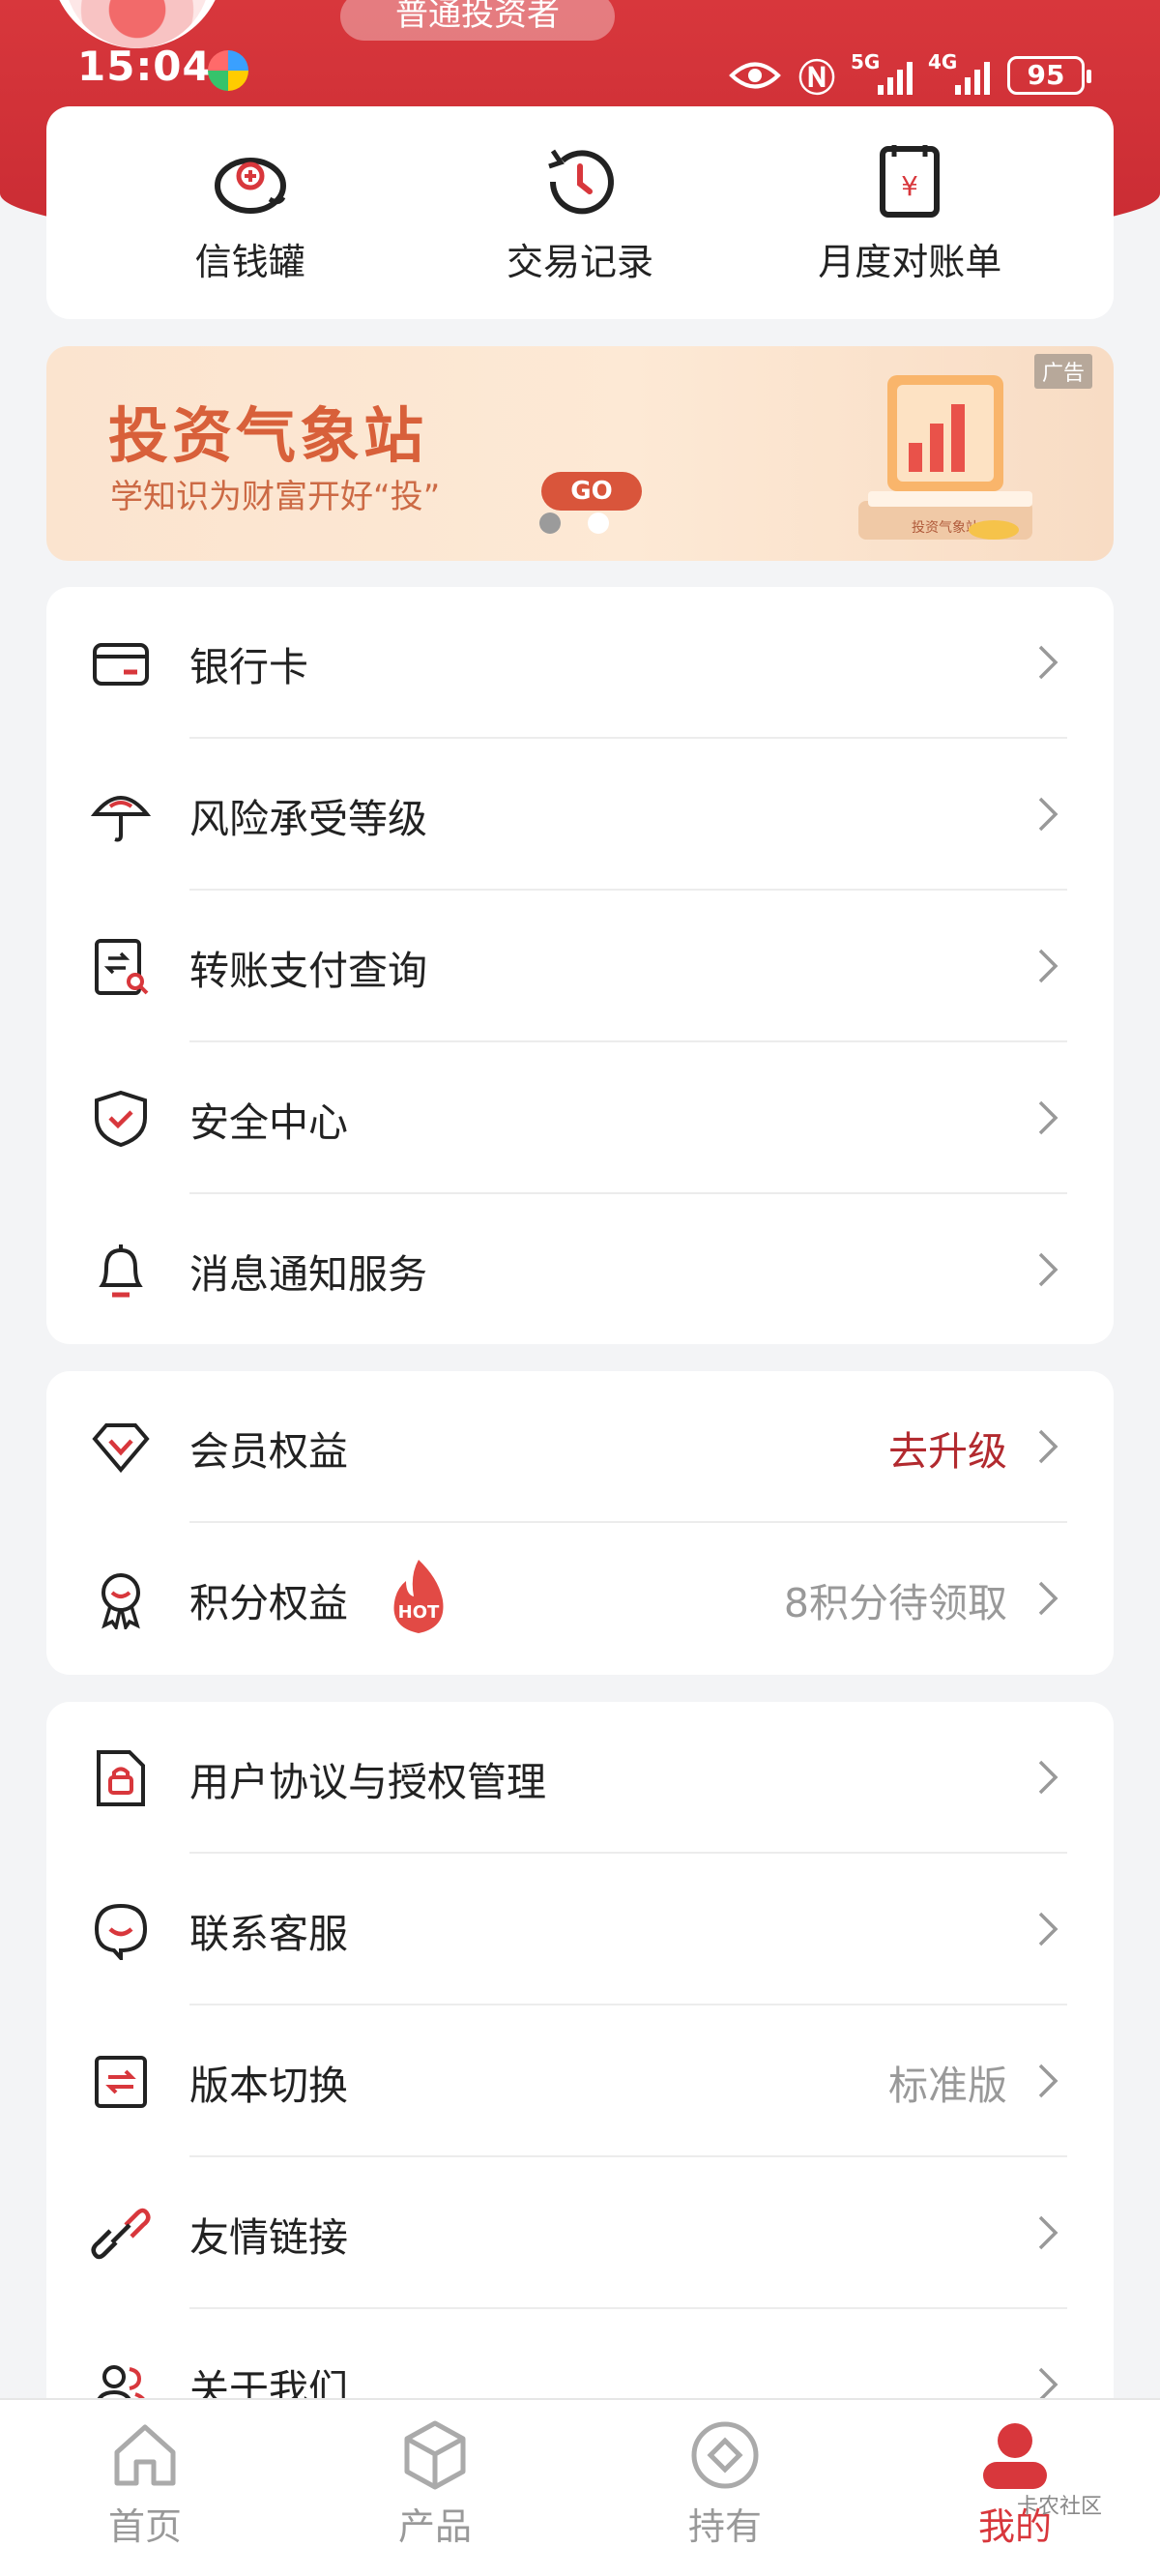 The image size is (1160, 2576). Describe the element at coordinates (580, 1447) in the screenshot. I see `menu-row-membership: 会员权益 去升级` at that location.